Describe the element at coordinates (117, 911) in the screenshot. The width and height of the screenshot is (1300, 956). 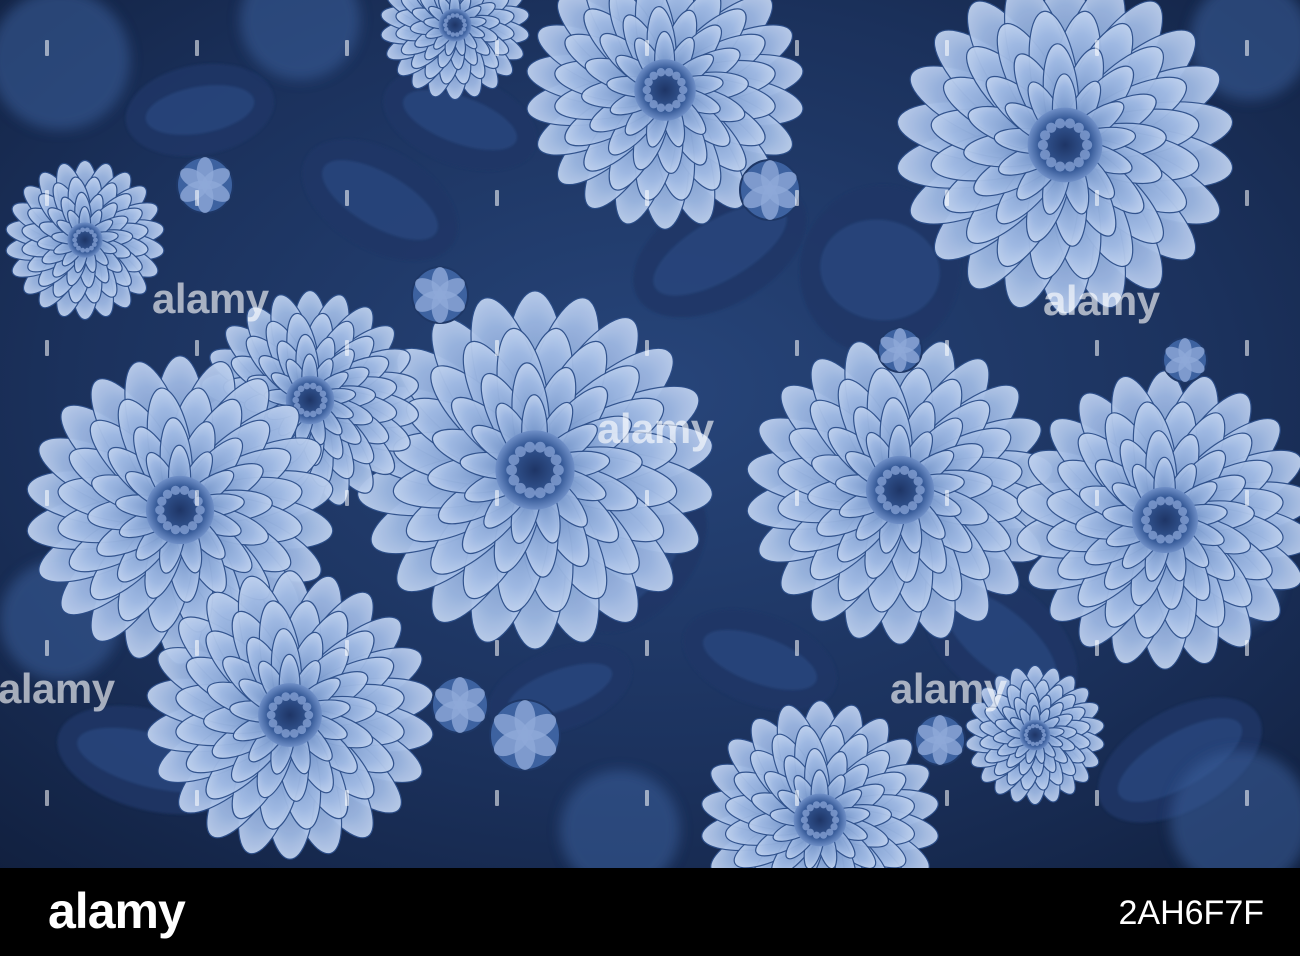
I see `alamy-logo: alamy` at that location.